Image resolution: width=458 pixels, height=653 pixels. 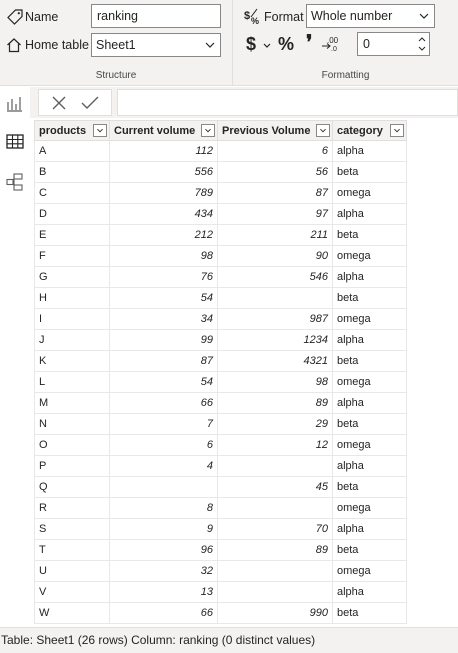 I want to click on table-row: U 32 omega, so click(x=220, y=571).